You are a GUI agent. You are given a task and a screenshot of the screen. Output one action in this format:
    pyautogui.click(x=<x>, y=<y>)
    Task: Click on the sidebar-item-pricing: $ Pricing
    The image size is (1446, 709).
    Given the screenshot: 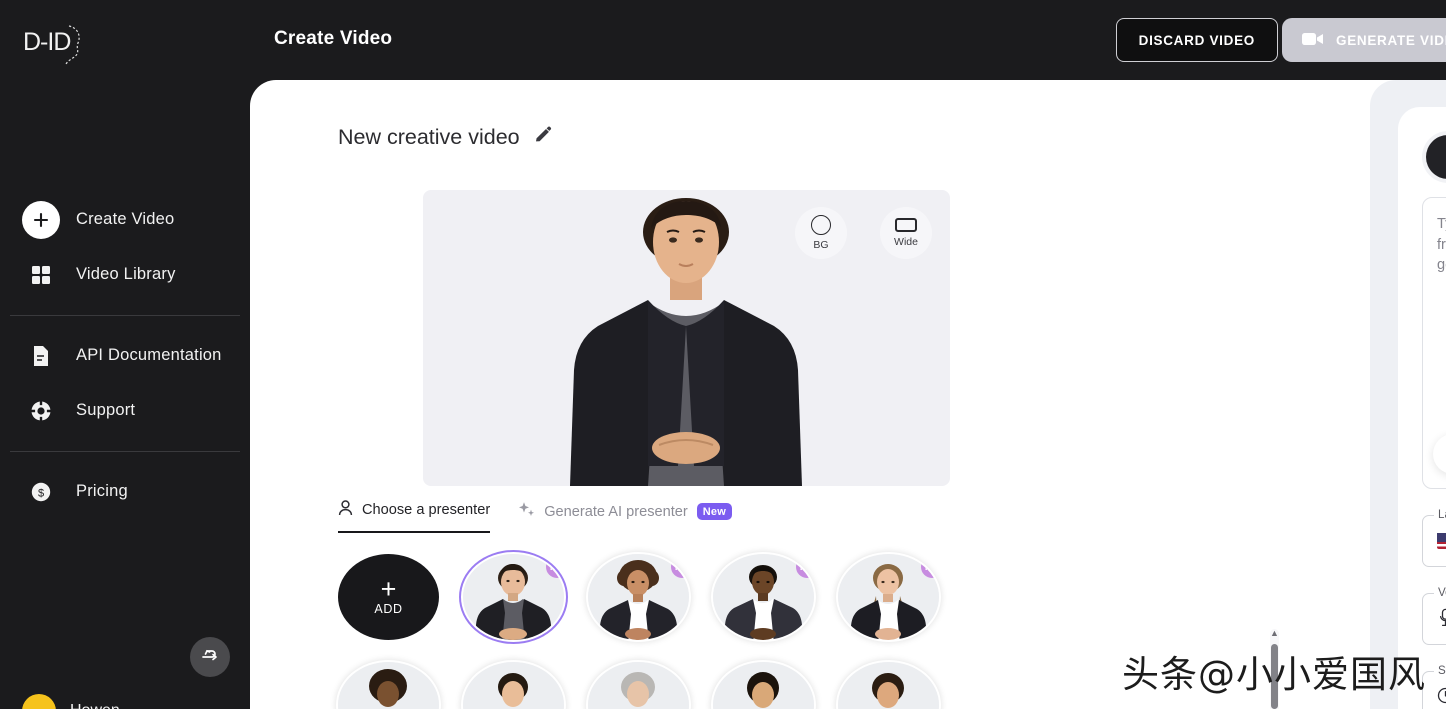 What is the action you would take?
    pyautogui.click(x=125, y=491)
    